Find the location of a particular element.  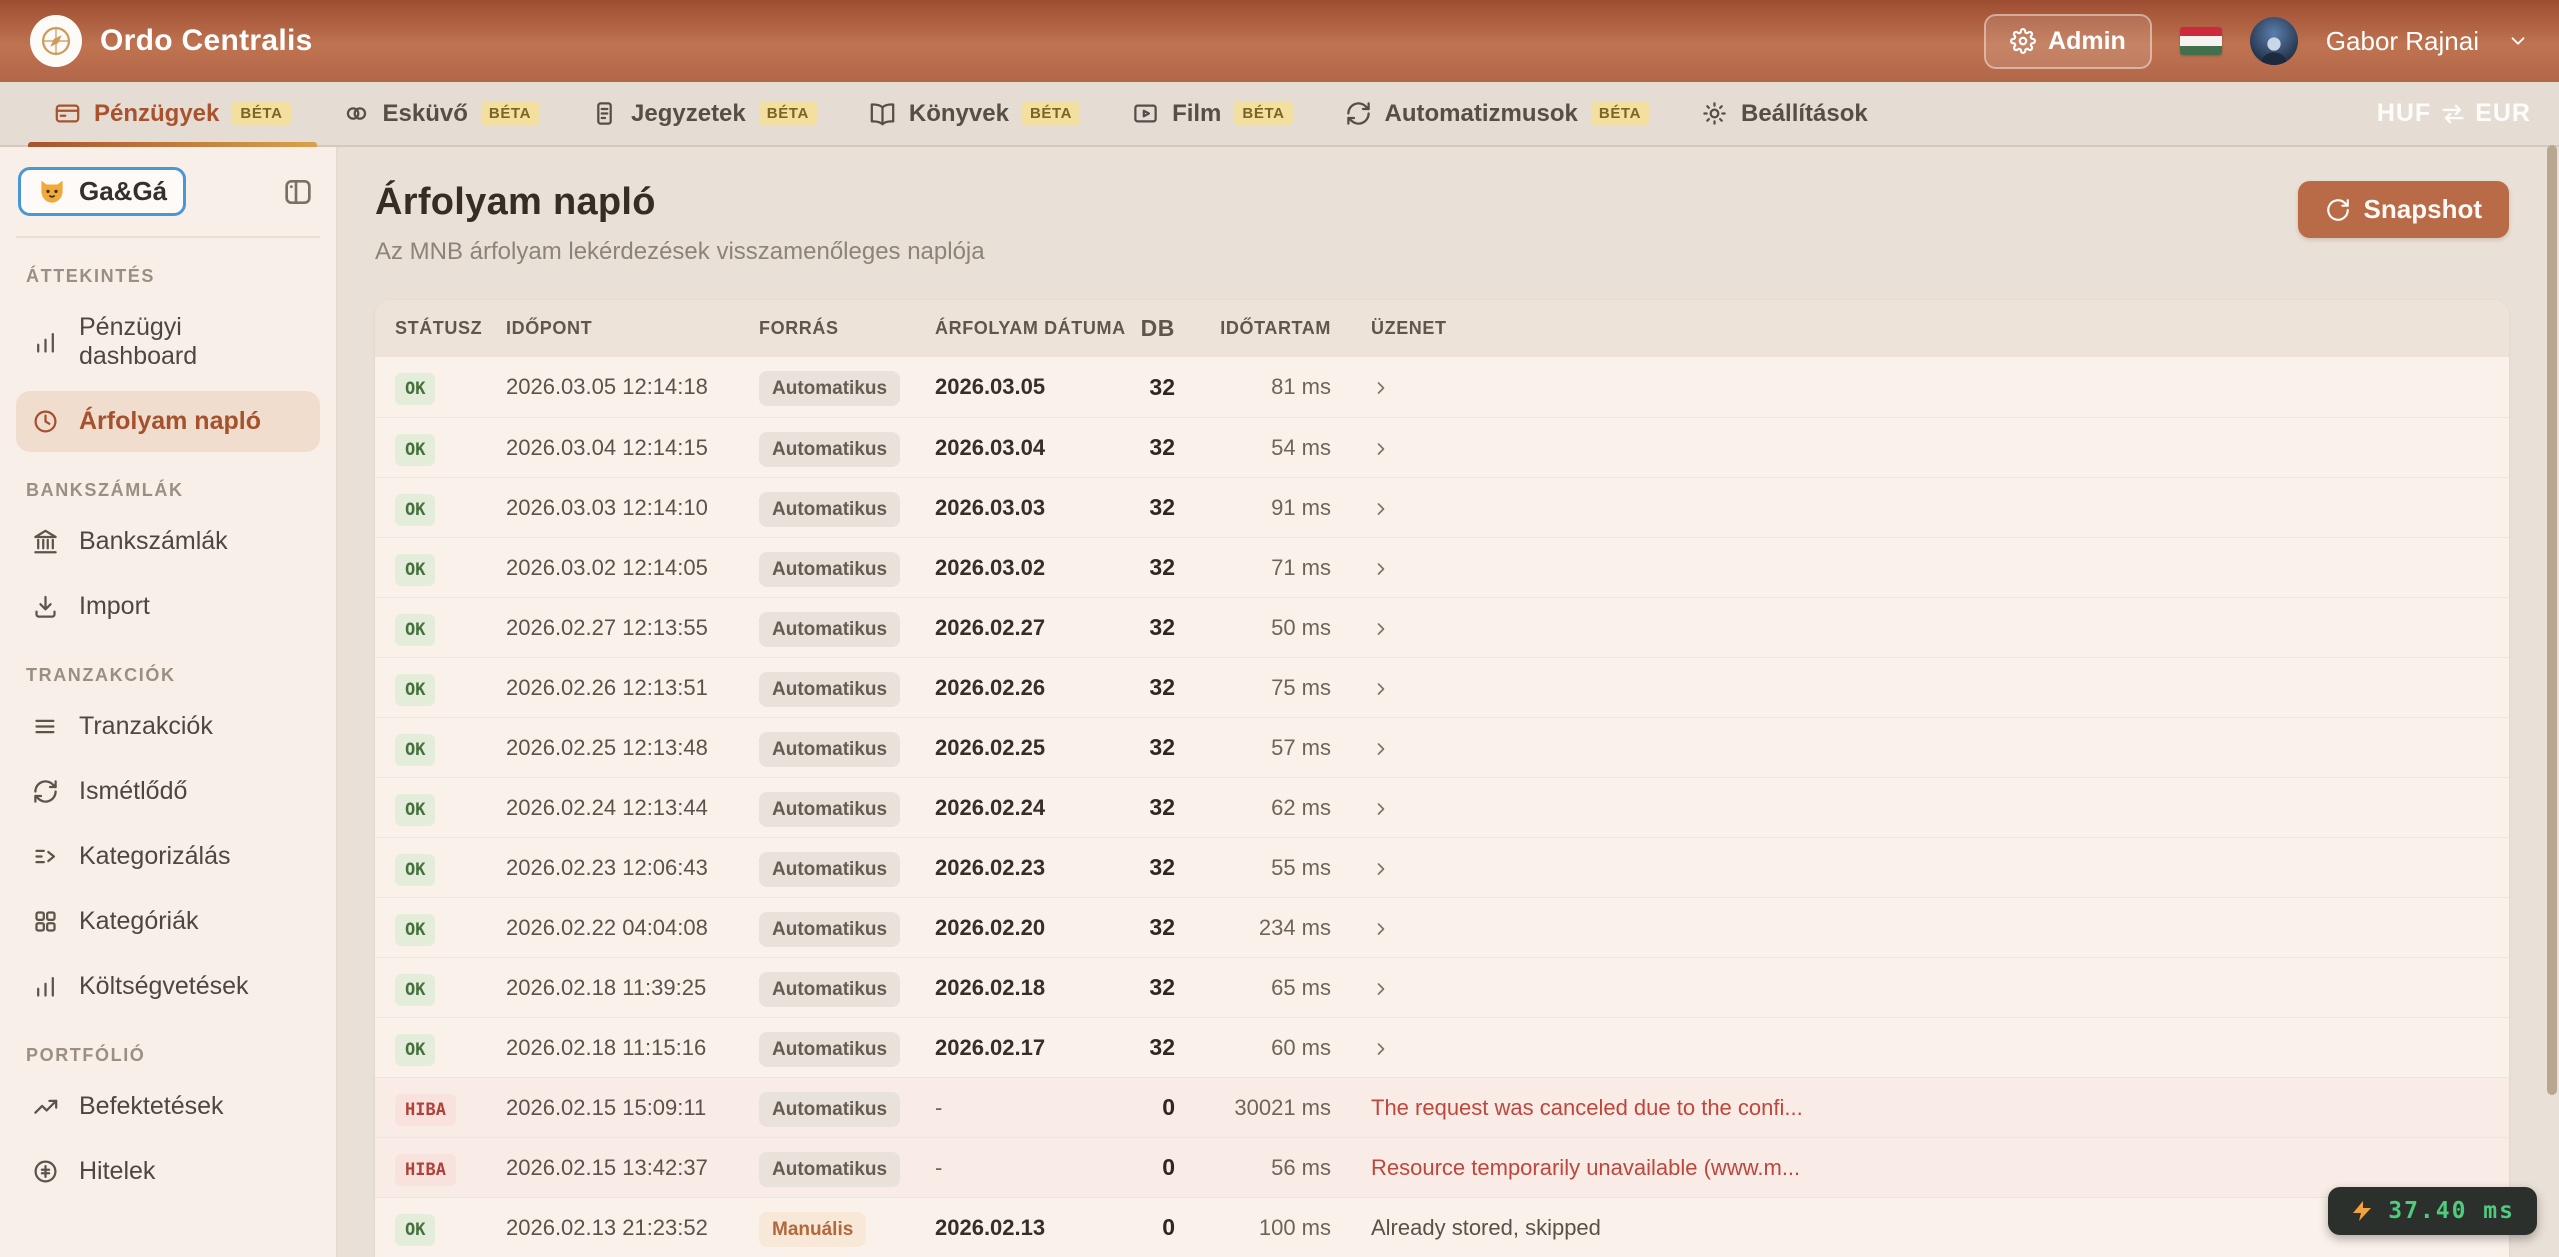

currency-toggle: HUF EUR is located at coordinates (2454, 113).